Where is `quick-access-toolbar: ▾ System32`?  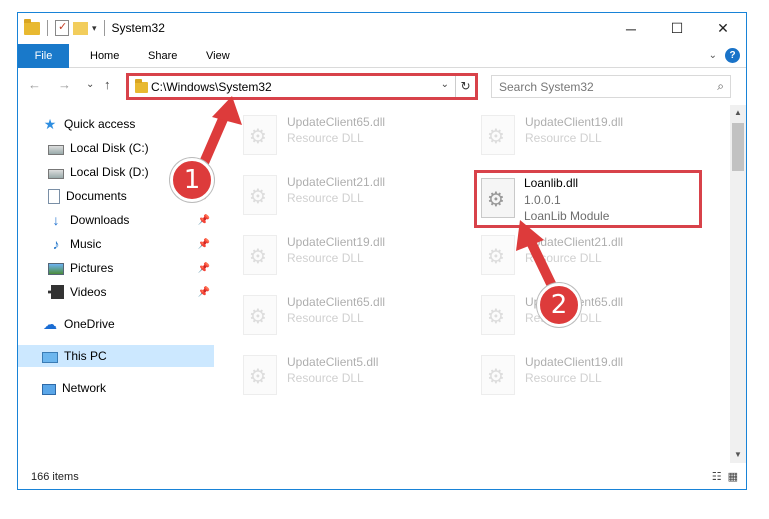
quick-access-toolbar: ▾ System32 is located at coordinates (94, 27).